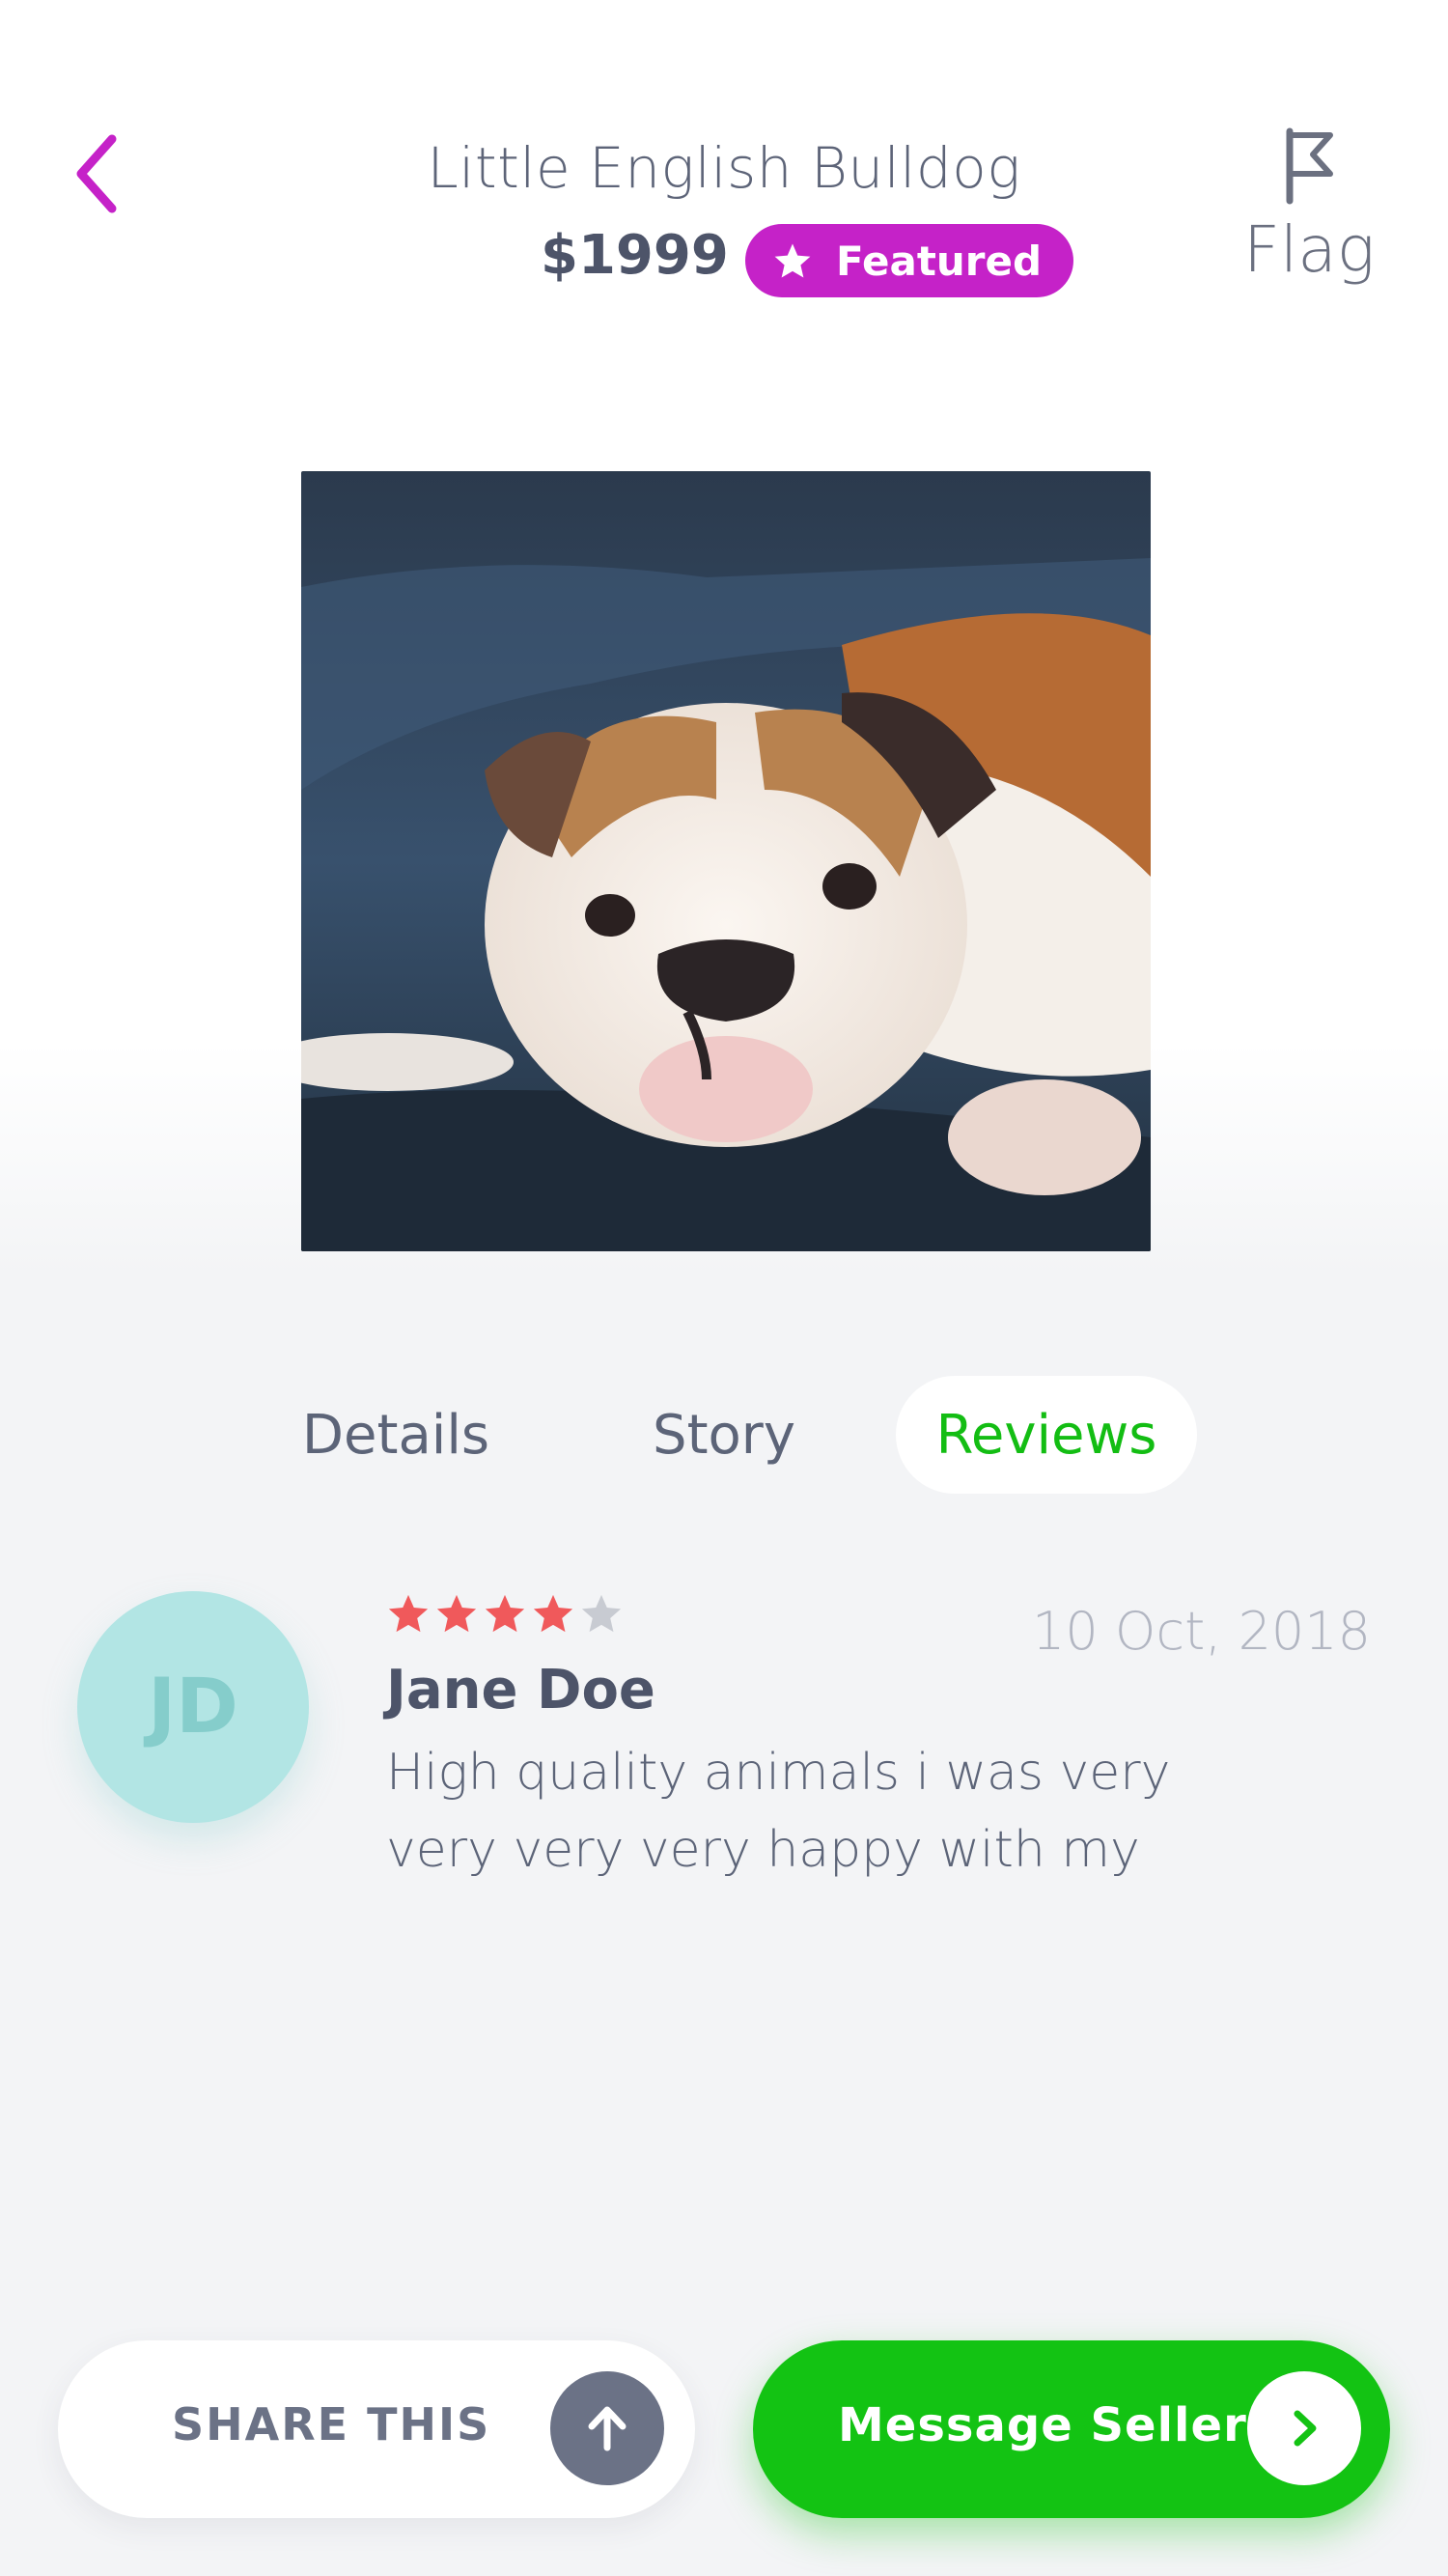 The width and height of the screenshot is (1448, 2576). What do you see at coordinates (724, 1435) in the screenshot?
I see `tab-story: Story` at bounding box center [724, 1435].